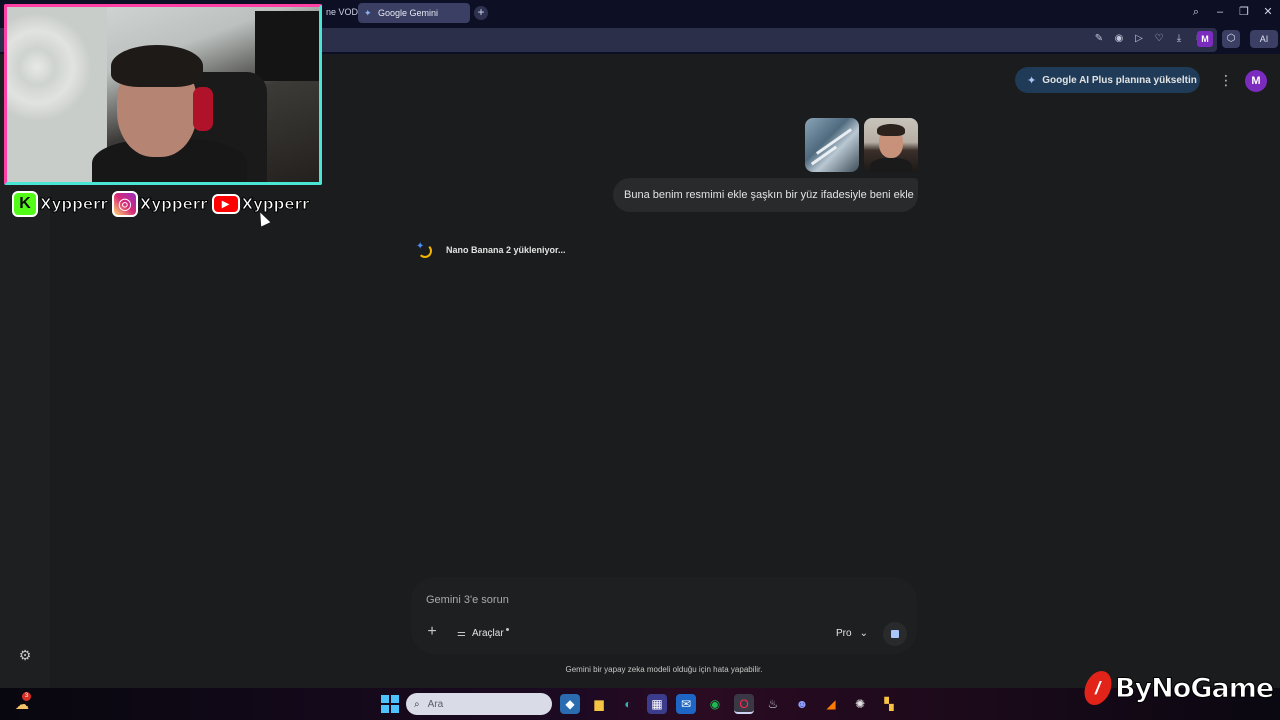  What do you see at coordinates (461, 633) in the screenshot?
I see `tools-sliders-icon: ⚌` at bounding box center [461, 633].